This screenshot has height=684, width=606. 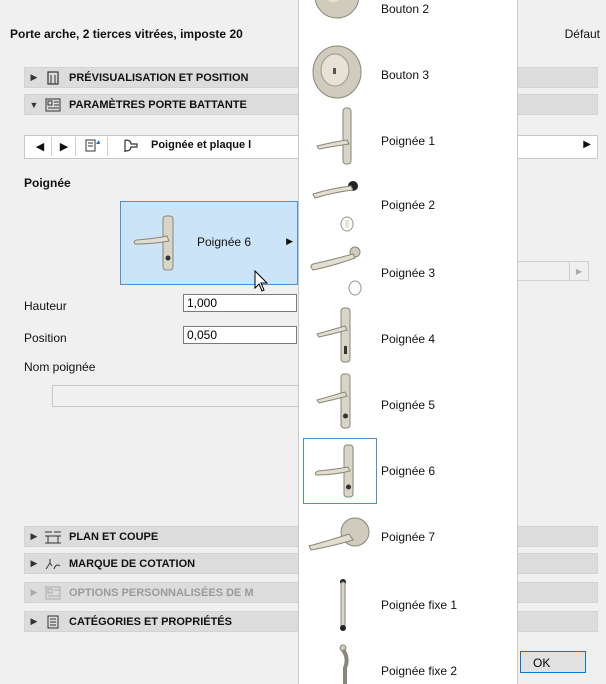 I want to click on position-input, so click(x=240, y=335).